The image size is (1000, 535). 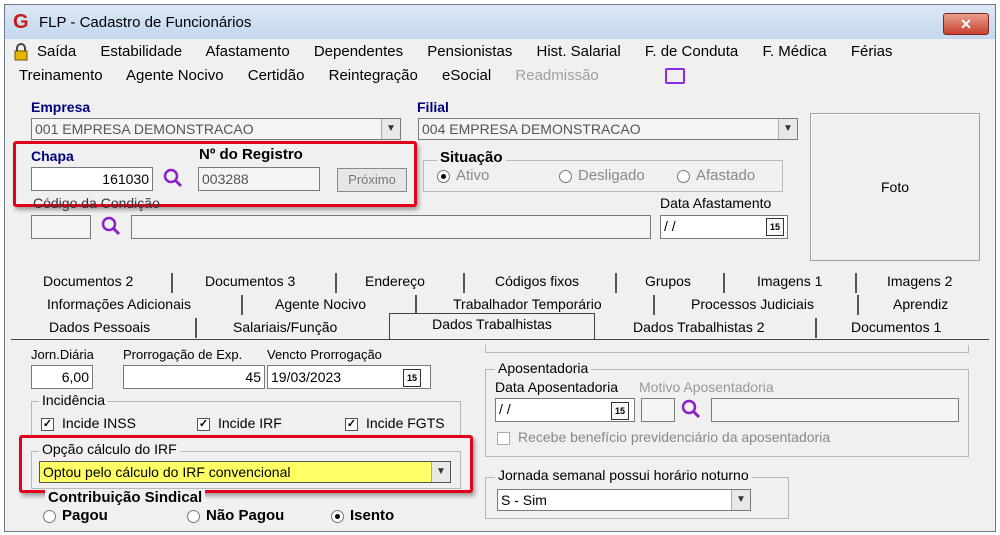 I want to click on tab-imagens-2: Imagens 2, so click(x=919, y=281).